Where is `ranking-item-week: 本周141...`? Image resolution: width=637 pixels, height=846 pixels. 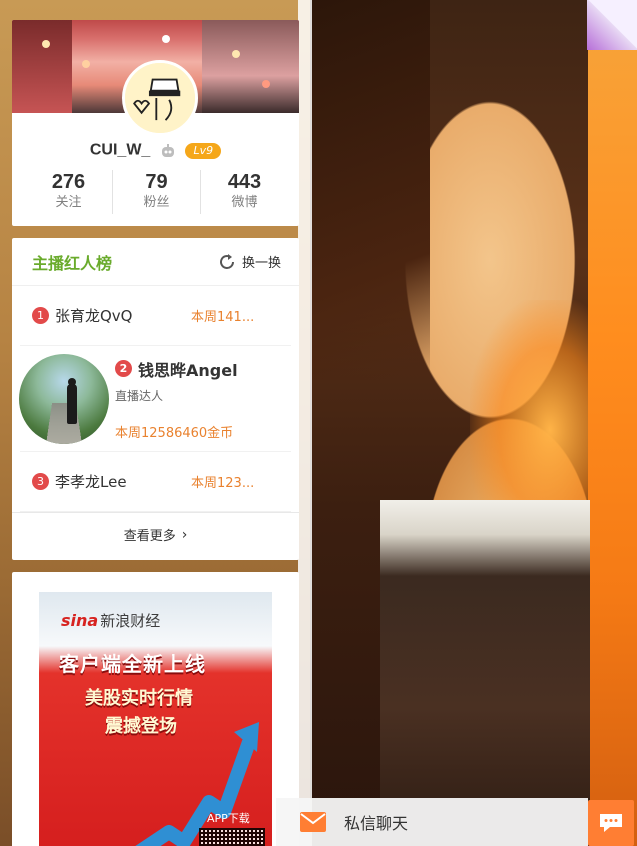
ranking-item-week: 本周141... is located at coordinates (223, 317).